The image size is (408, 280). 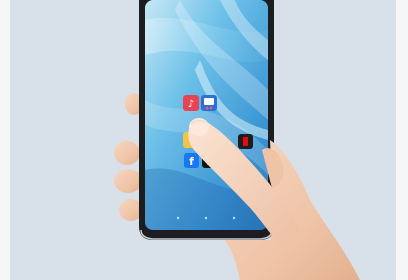 I want to click on music-app-icon: ♪, so click(x=191, y=103).